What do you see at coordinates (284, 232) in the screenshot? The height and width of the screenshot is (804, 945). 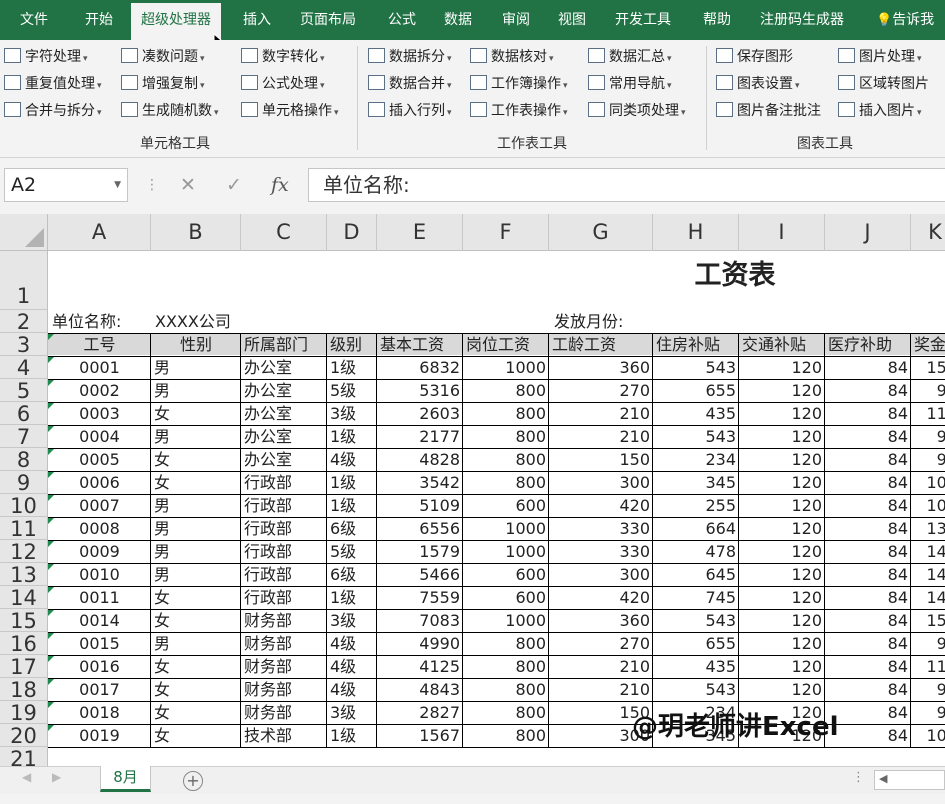 I see `column-header-c: C` at bounding box center [284, 232].